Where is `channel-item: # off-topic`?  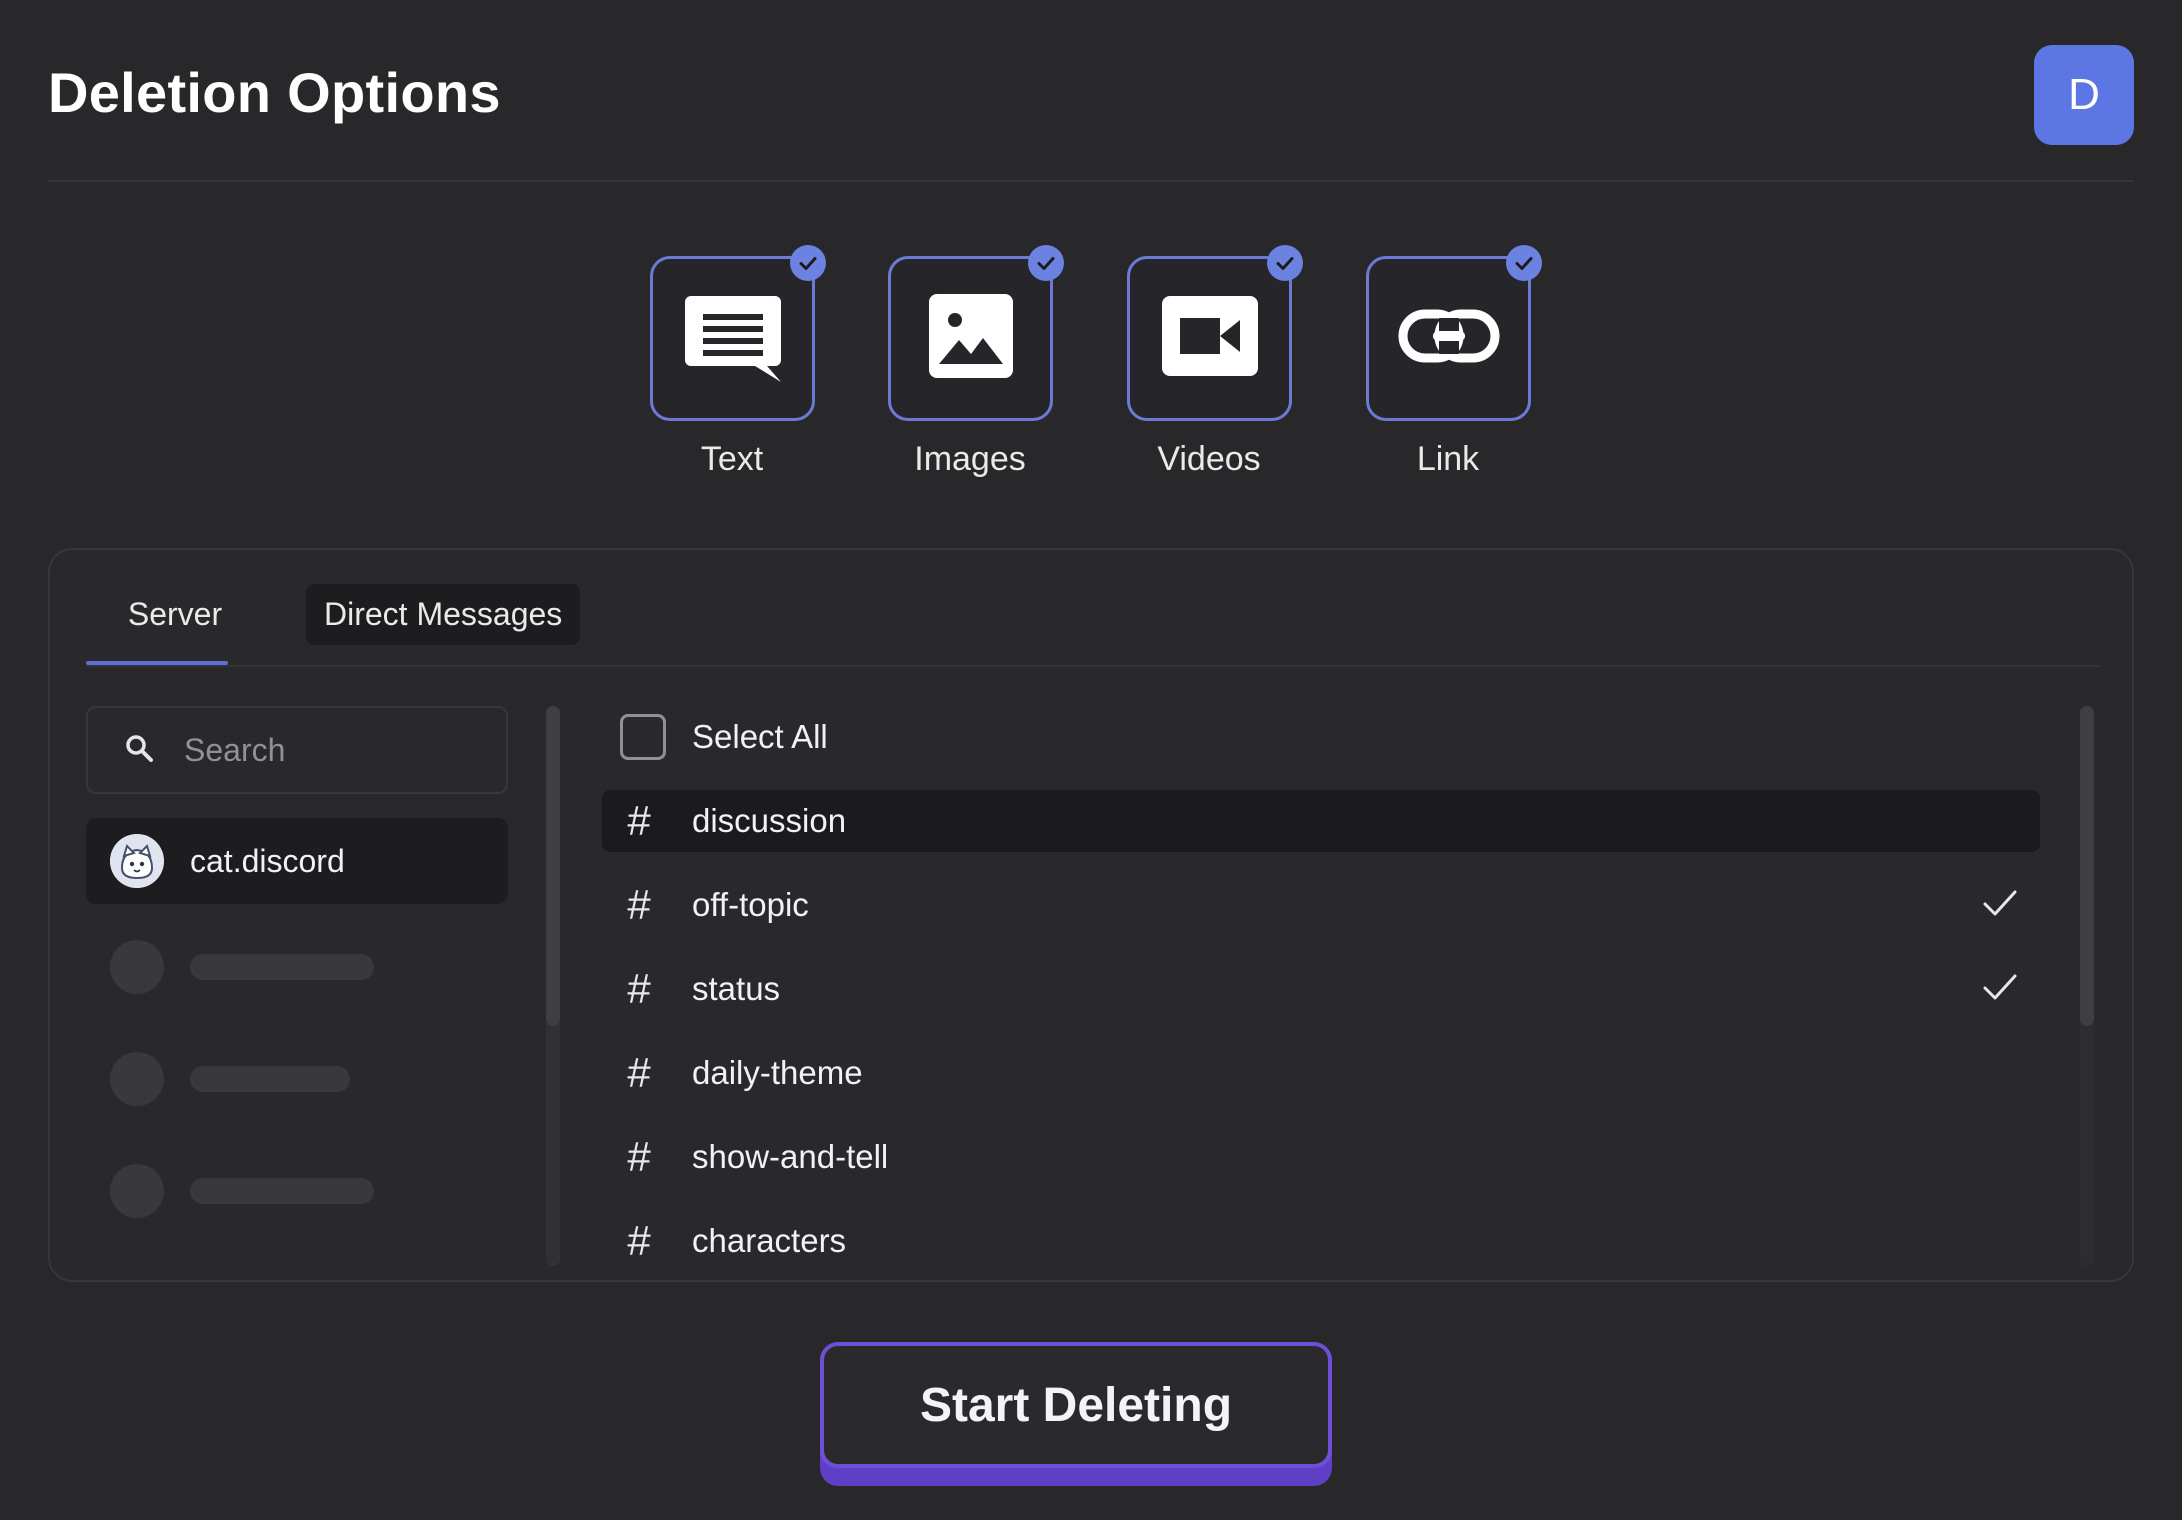 channel-item: # off-topic is located at coordinates (1321, 905).